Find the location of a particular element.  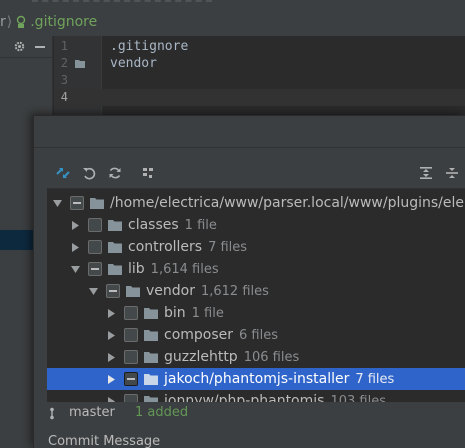

file-count: 6 files is located at coordinates (258, 335).